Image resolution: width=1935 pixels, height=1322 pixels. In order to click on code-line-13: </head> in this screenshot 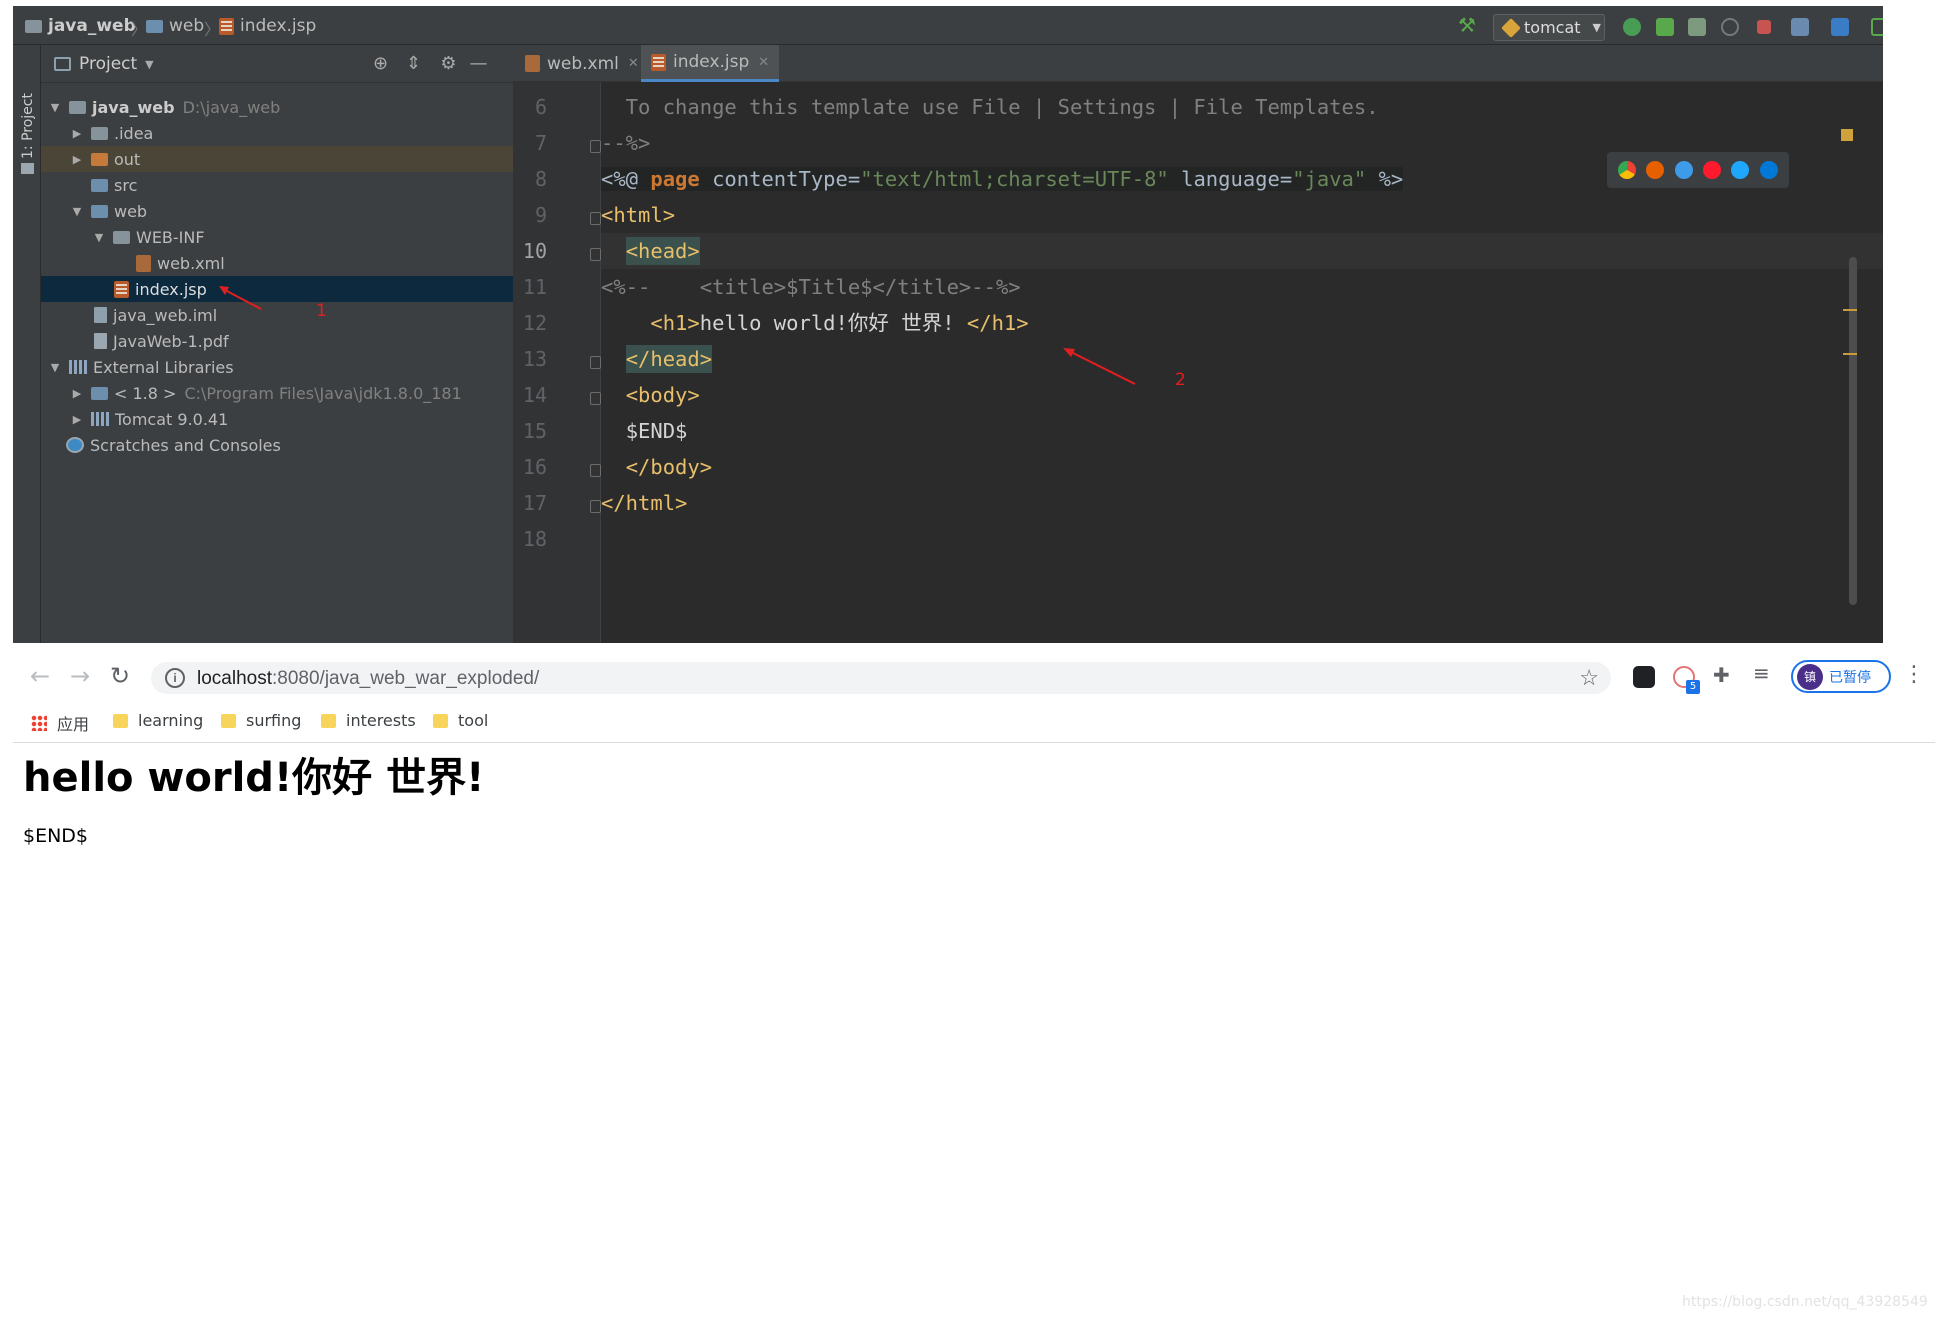, I will do `click(1242, 359)`.